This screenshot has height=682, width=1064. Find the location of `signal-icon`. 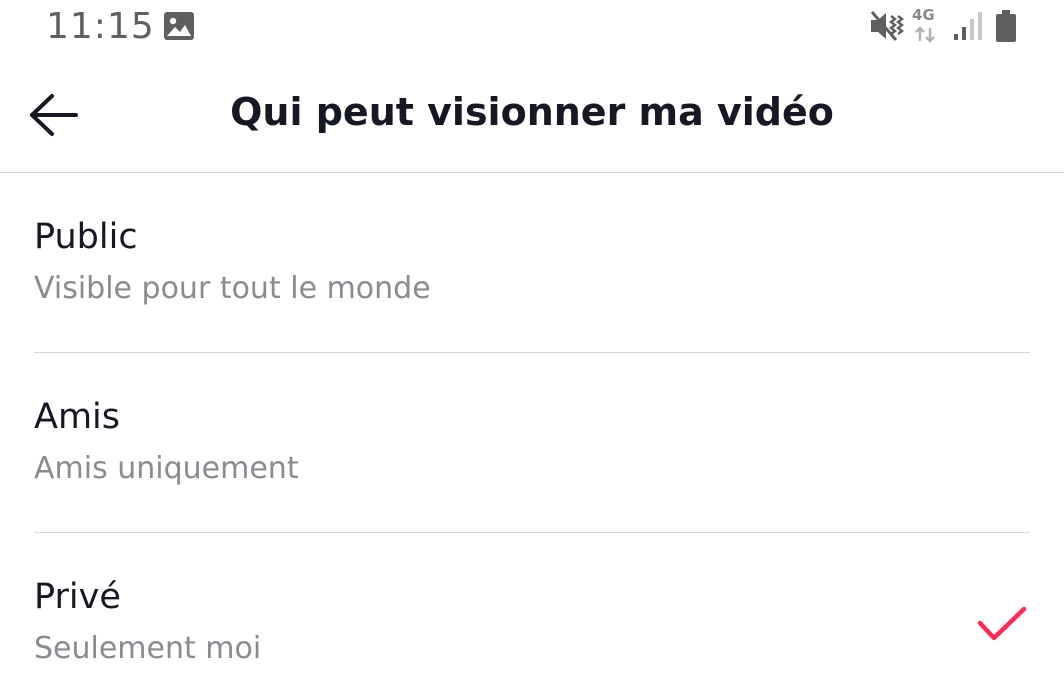

signal-icon is located at coordinates (968, 26).